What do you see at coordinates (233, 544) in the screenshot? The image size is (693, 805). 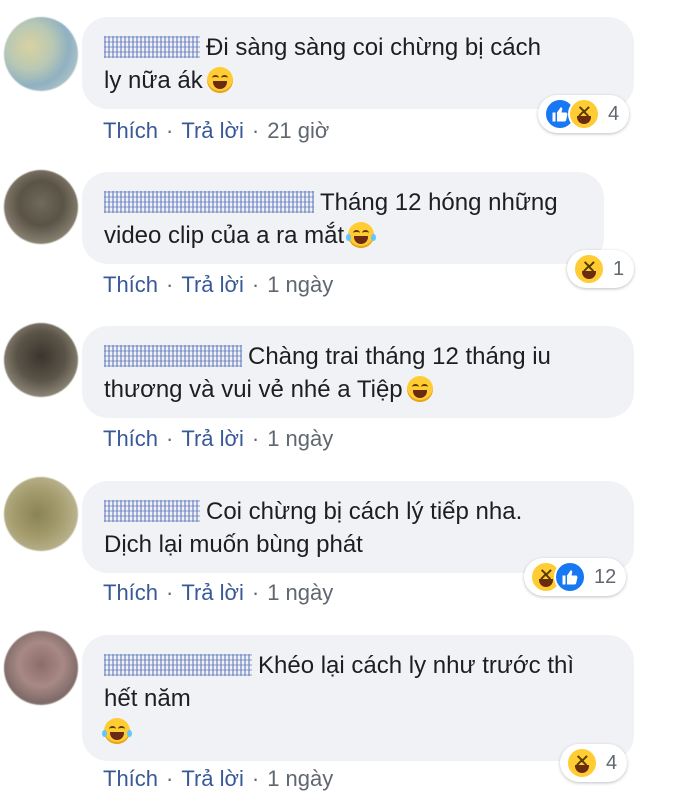 I see `comment-text-line: Dịch lại muốn bùng phát` at bounding box center [233, 544].